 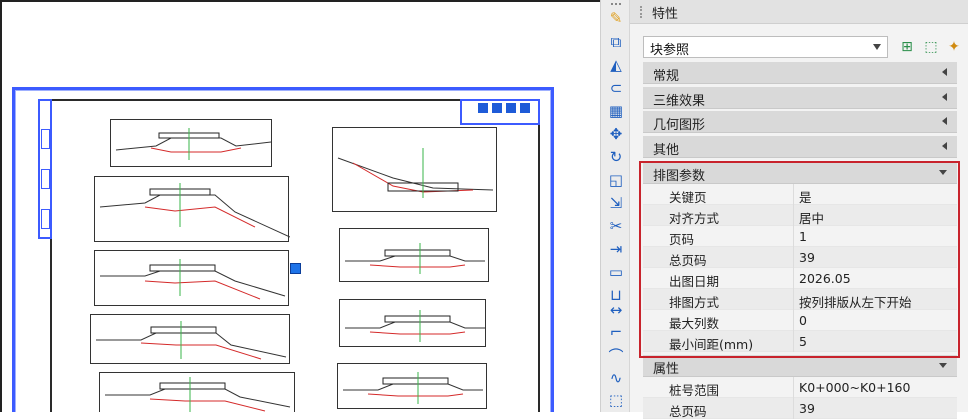 What do you see at coordinates (854, 387) in the screenshot?
I see `property-value: K0+000~K0+160` at bounding box center [854, 387].